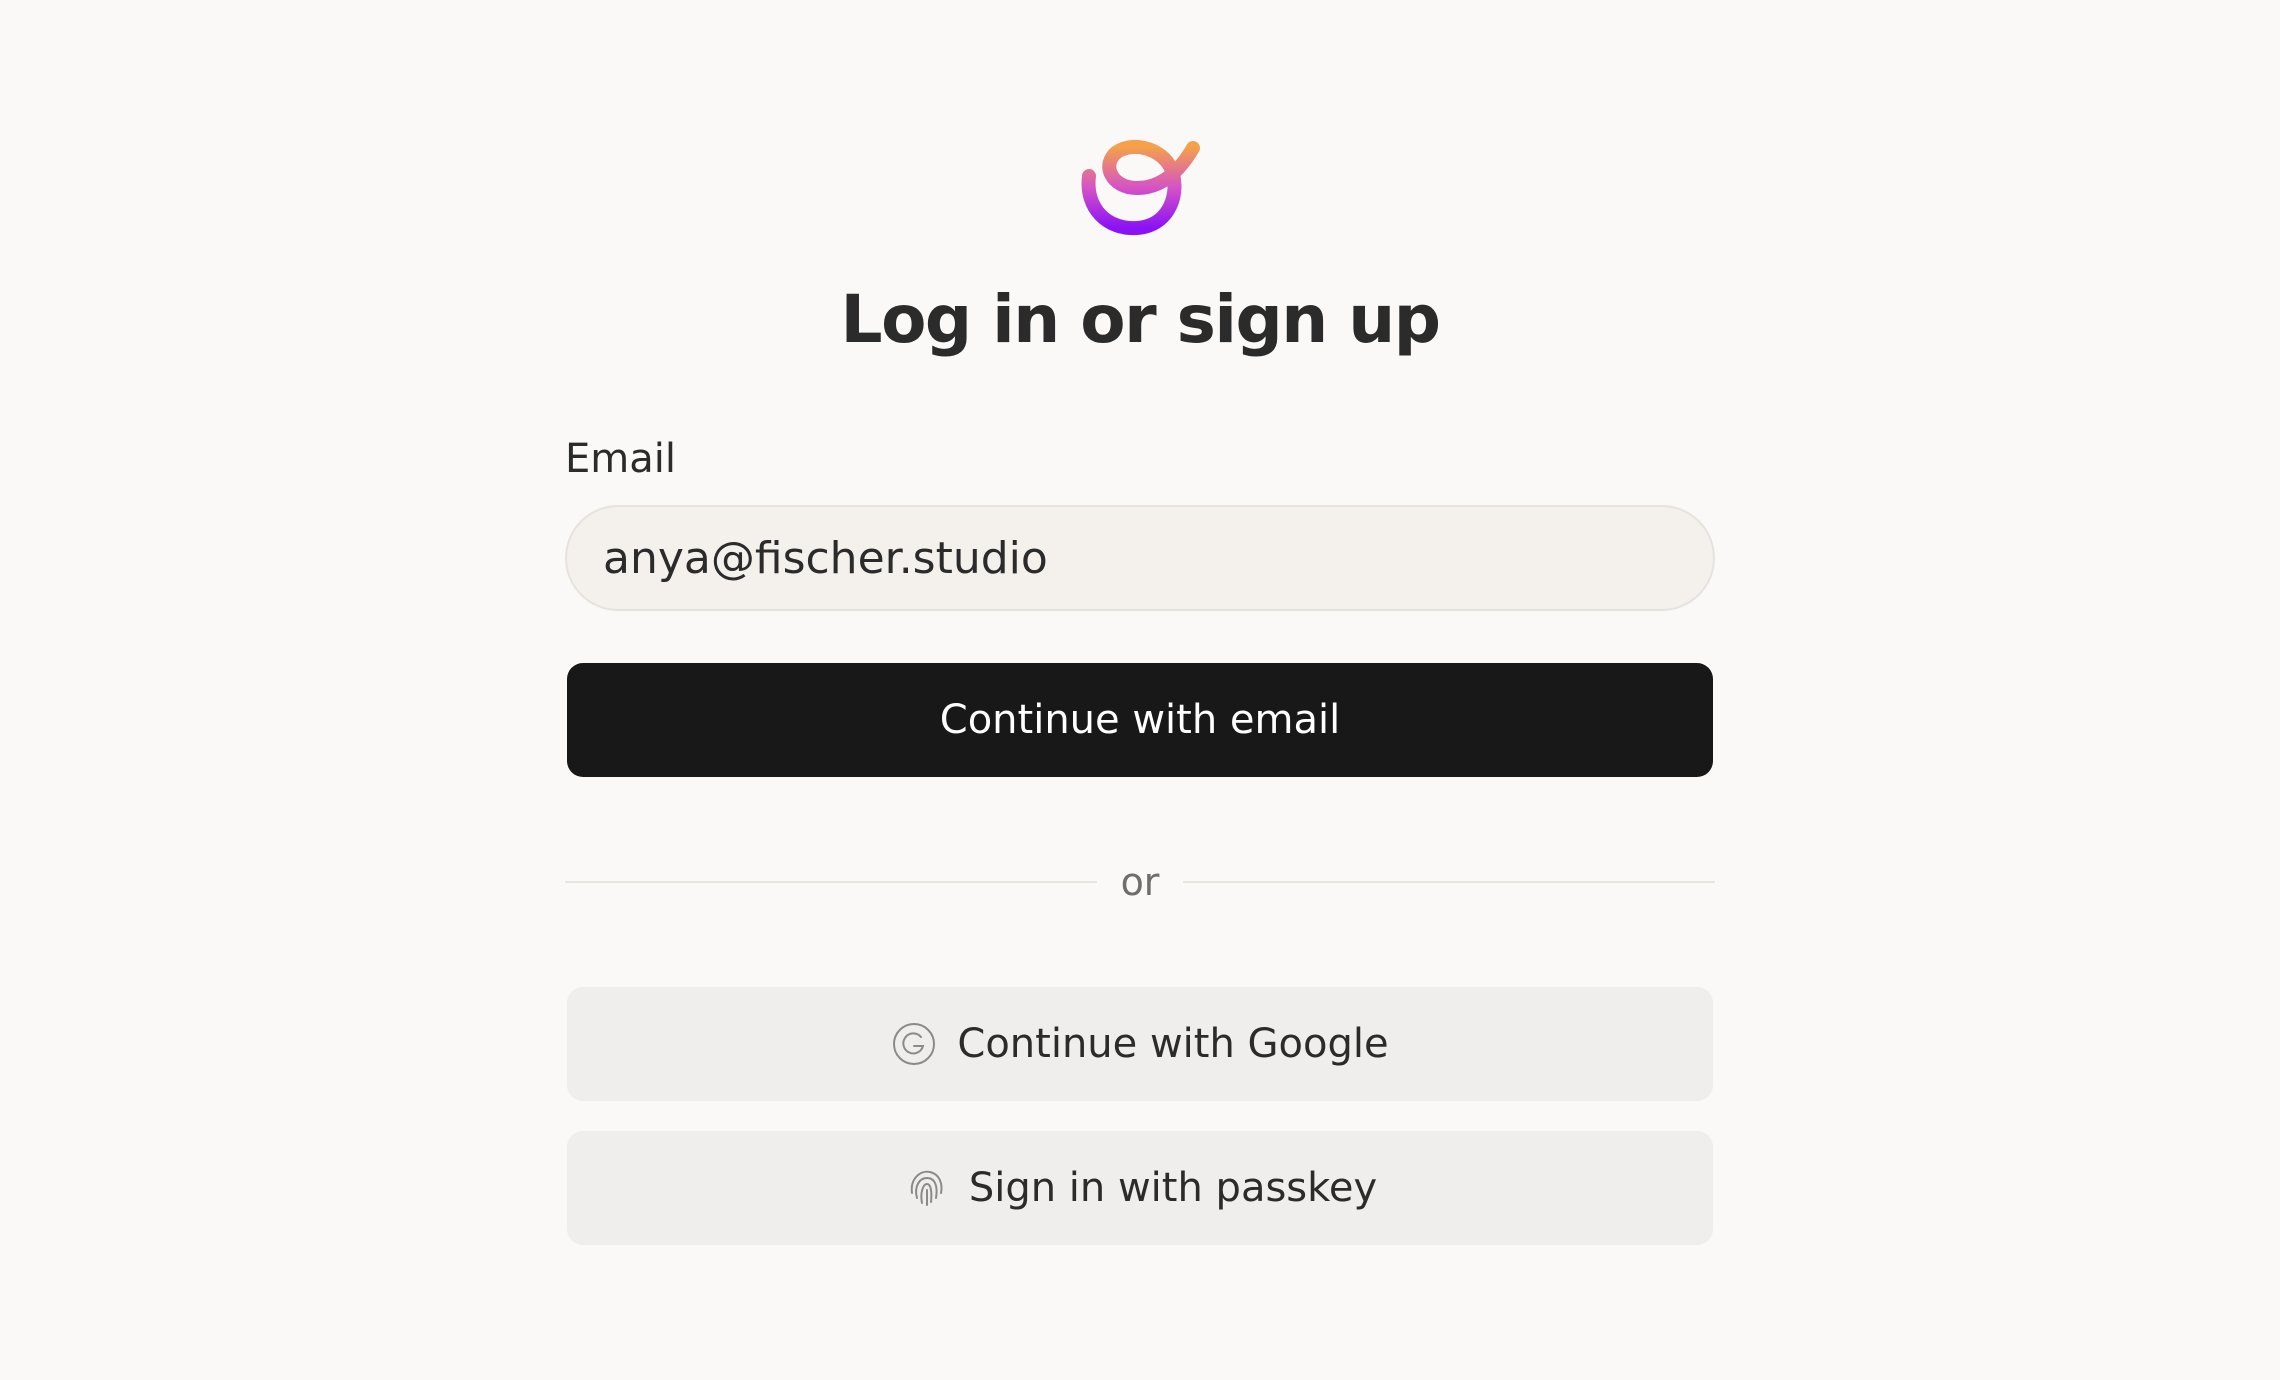  I want to click on sign-in-with-passkey-label: Sign in with passkey, so click(1173, 1188).